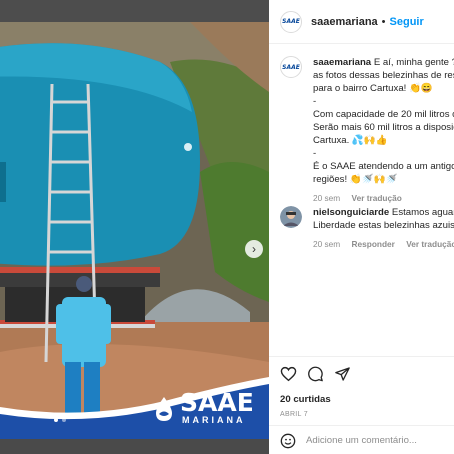 The image size is (454, 454). Describe the element at coordinates (383, 127) in the screenshot. I see `caption-line: Serão mais 60 mil litros a disposiç` at that location.